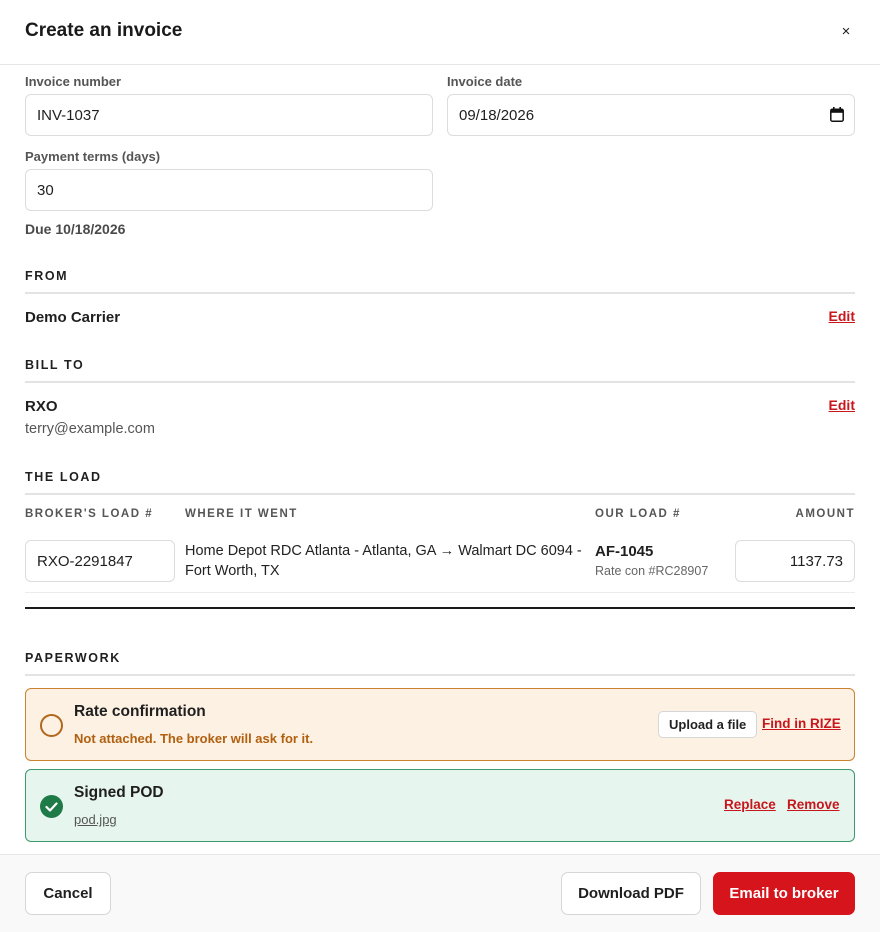 The height and width of the screenshot is (932, 880). Describe the element at coordinates (638, 514) in the screenshot. I see `col-our-load: OUR LOAD #` at that location.